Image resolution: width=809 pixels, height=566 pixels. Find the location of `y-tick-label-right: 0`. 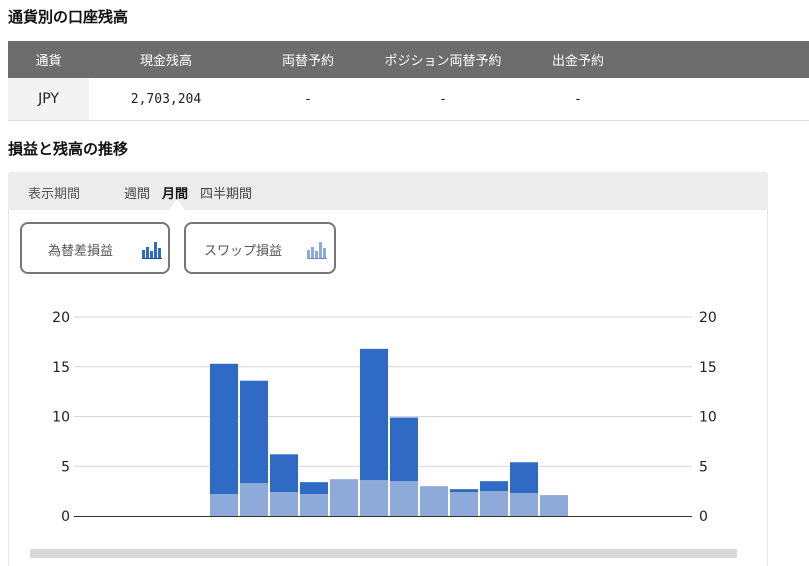

y-tick-label-right: 0 is located at coordinates (703, 517).